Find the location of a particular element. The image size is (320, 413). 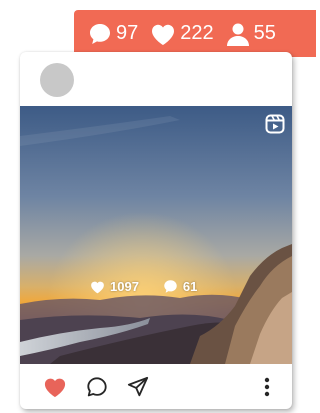

notification-like-count: 222 is located at coordinates (197, 33).